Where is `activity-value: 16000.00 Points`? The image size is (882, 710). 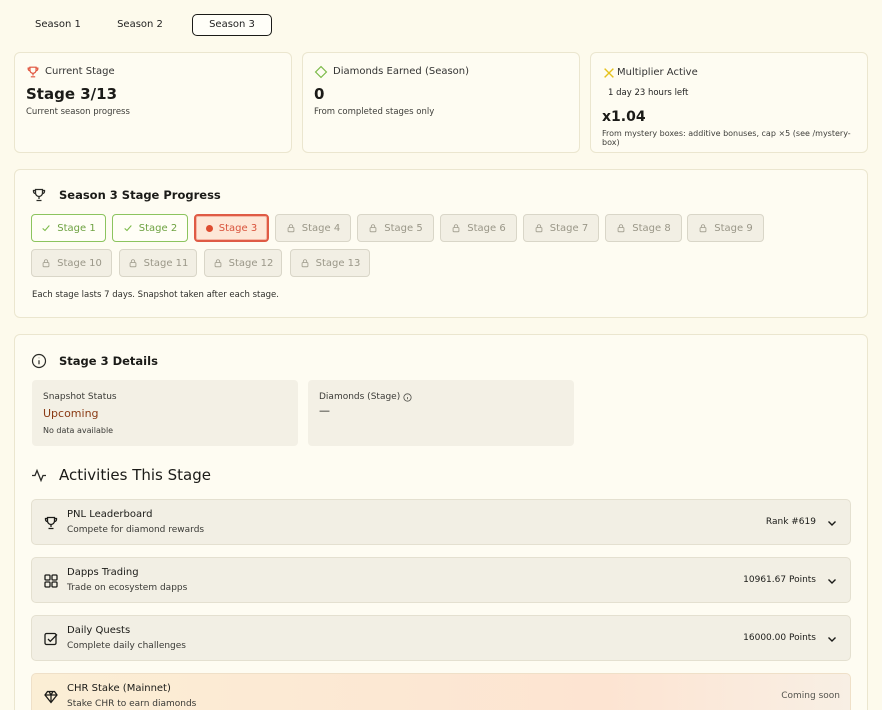 activity-value: 16000.00 Points is located at coordinates (779, 638).